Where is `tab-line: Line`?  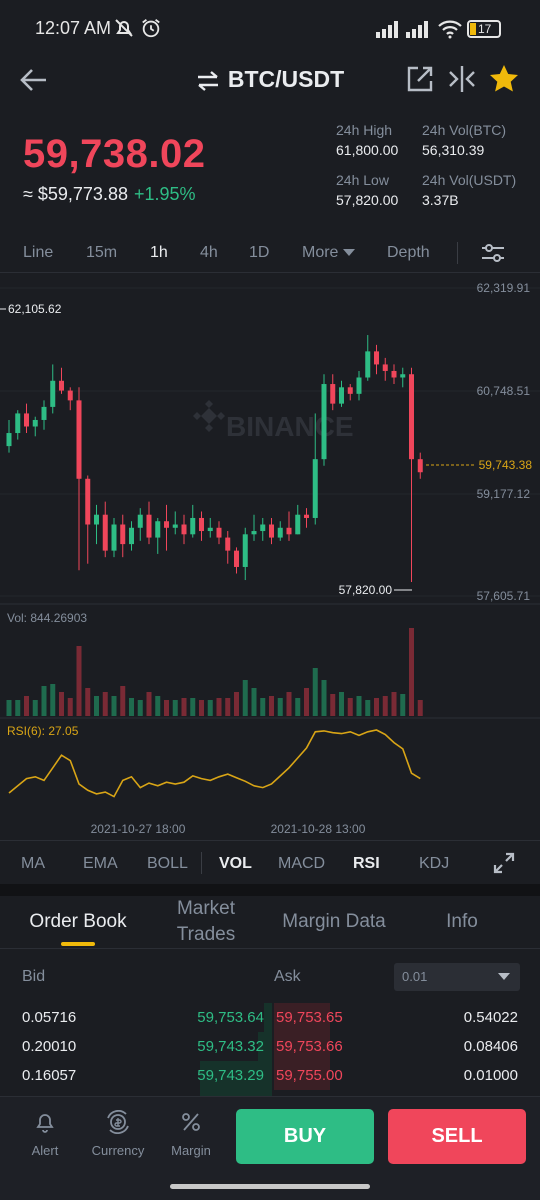
tab-line: Line is located at coordinates (38, 253).